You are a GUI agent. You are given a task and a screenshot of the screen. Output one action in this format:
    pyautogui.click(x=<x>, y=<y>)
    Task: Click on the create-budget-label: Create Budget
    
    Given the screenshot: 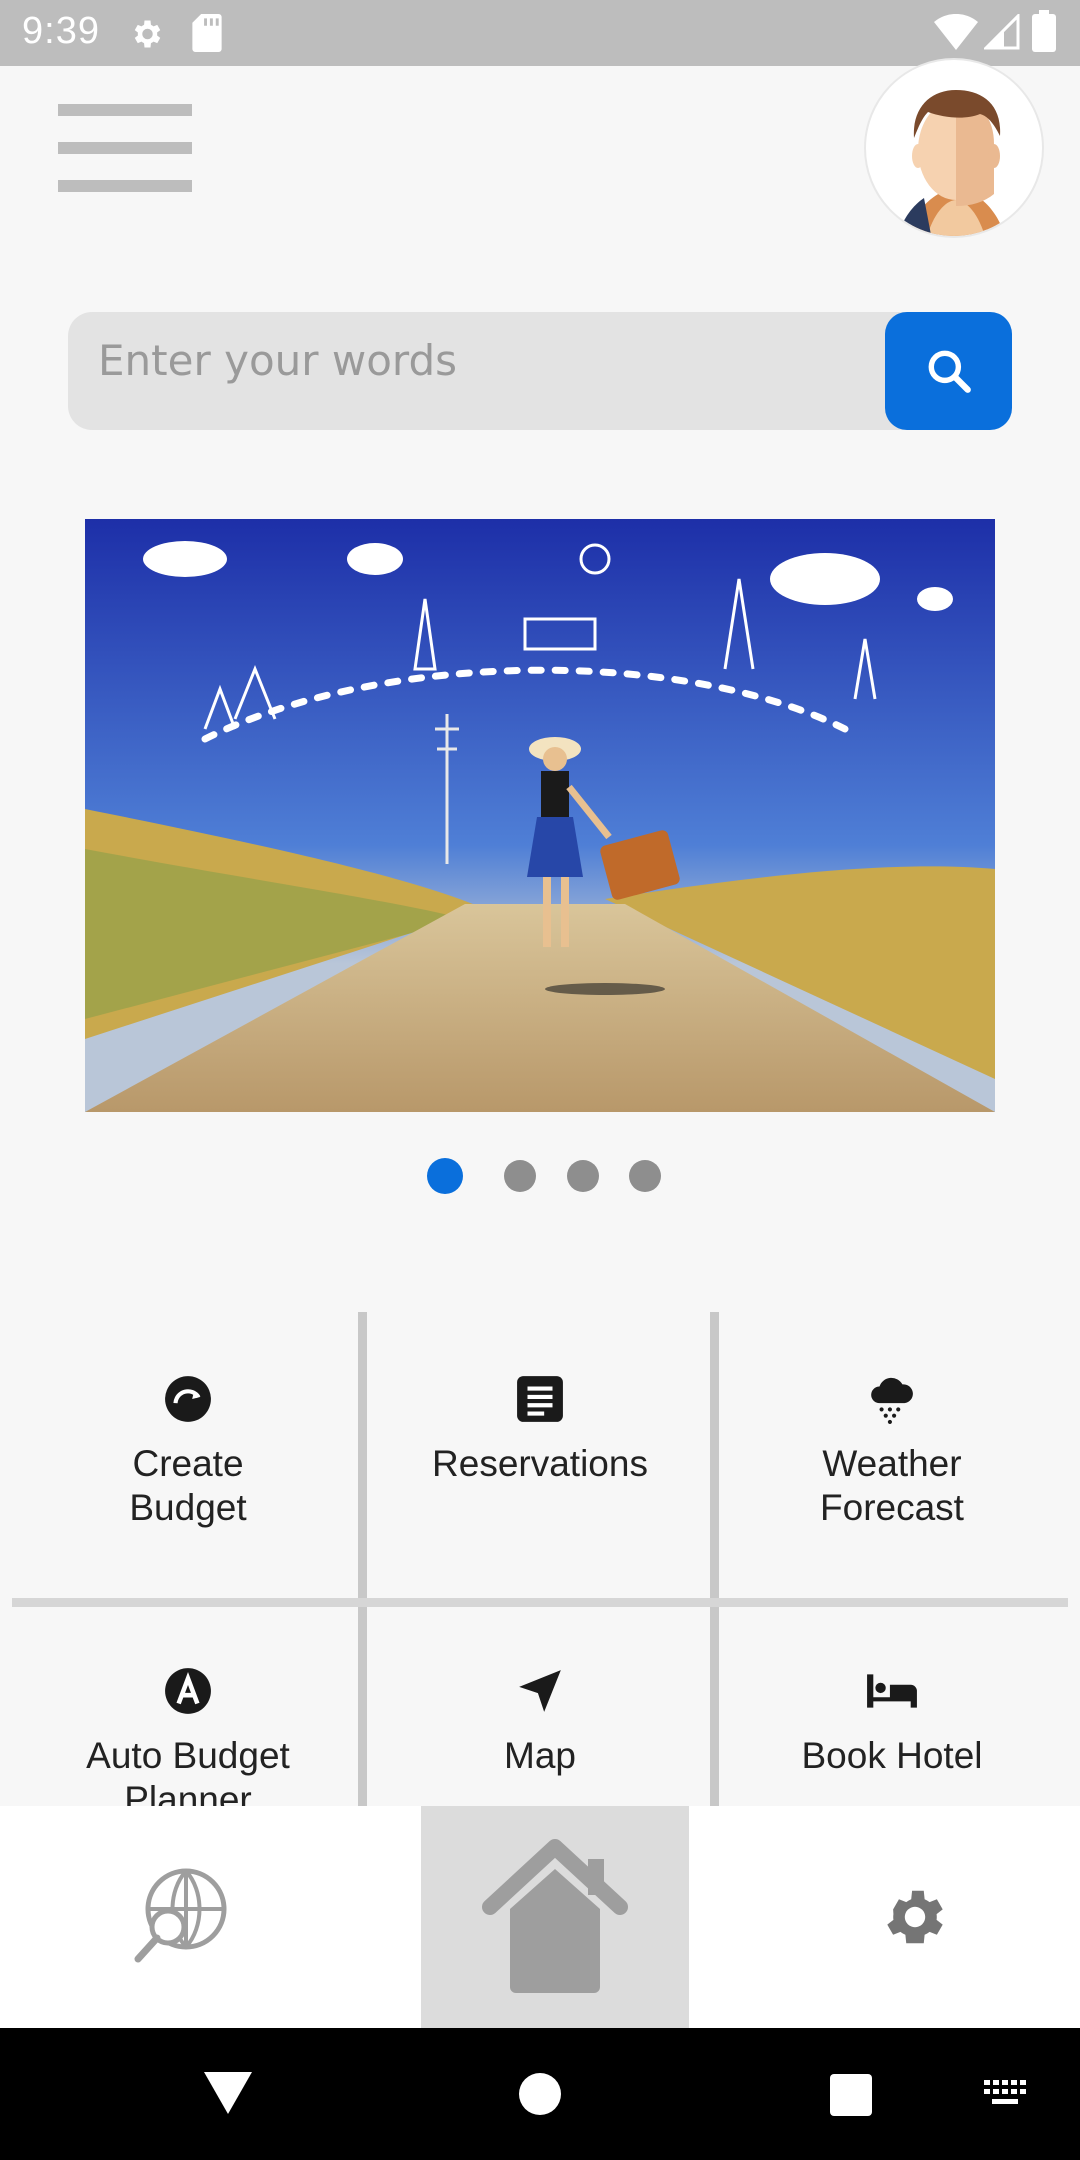 What is the action you would take?
    pyautogui.click(x=188, y=1485)
    